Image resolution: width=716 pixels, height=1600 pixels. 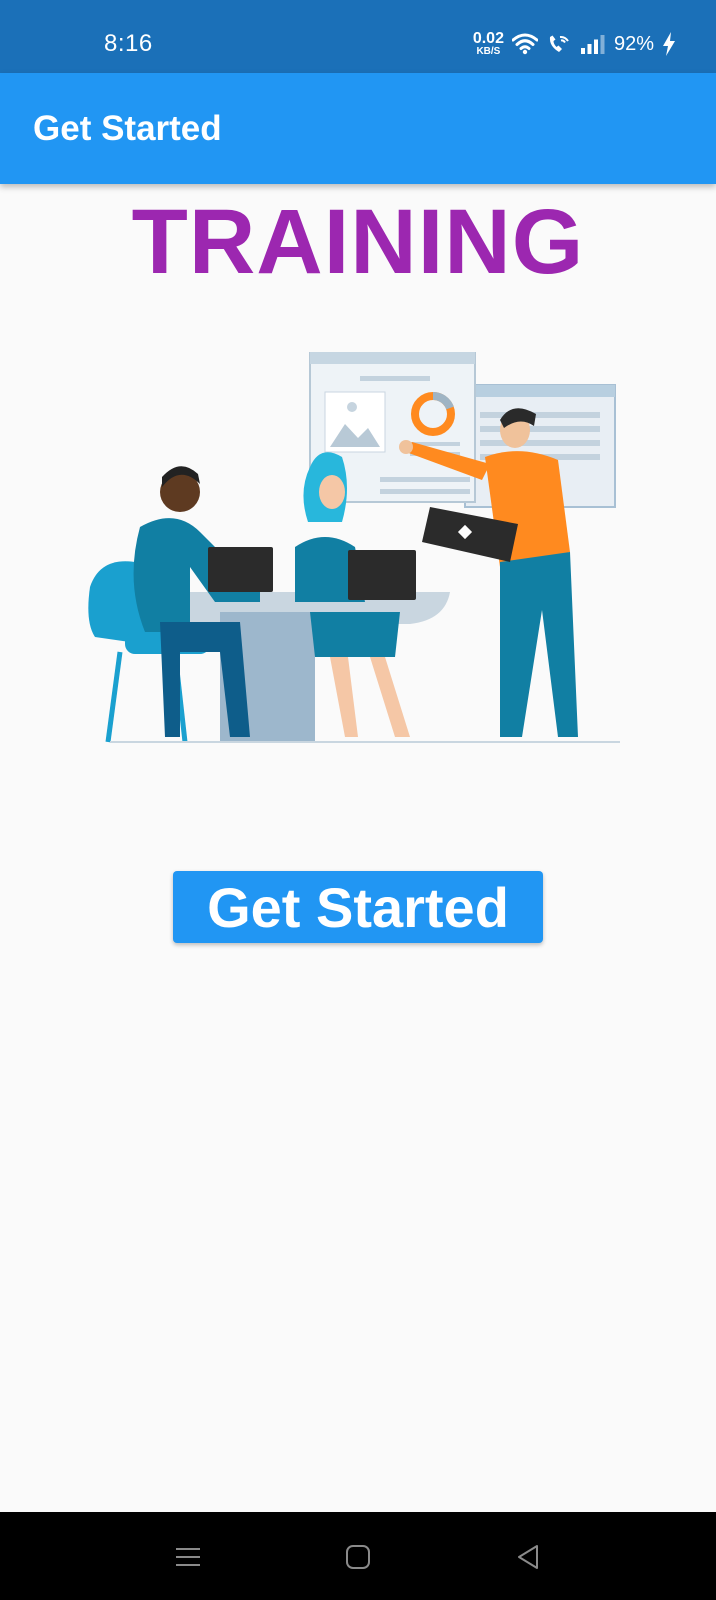 I want to click on page-headline: TRAINING, so click(x=358, y=242).